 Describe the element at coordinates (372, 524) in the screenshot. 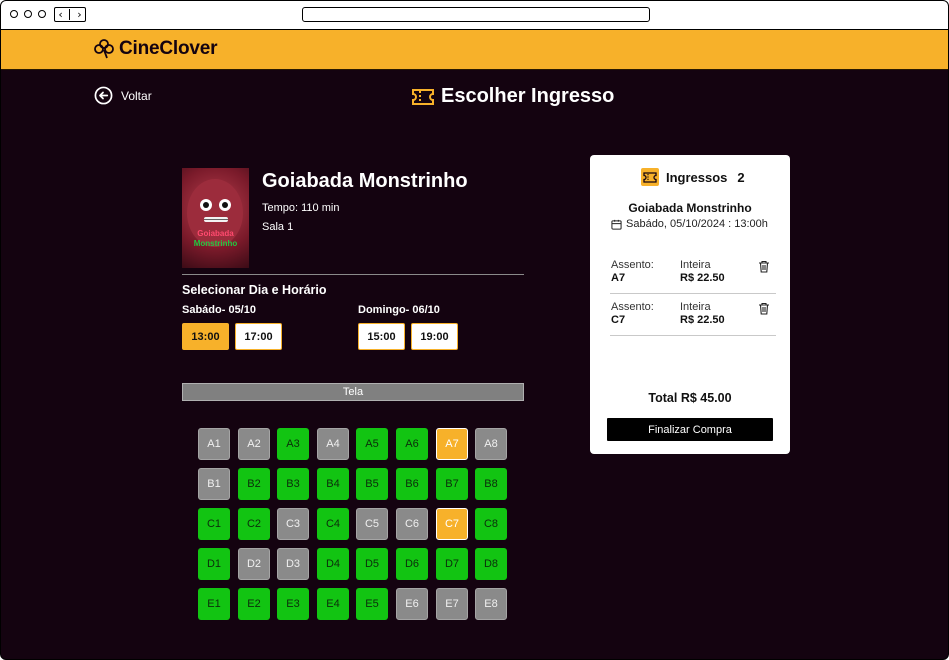

I see `seat-c5: C5` at that location.